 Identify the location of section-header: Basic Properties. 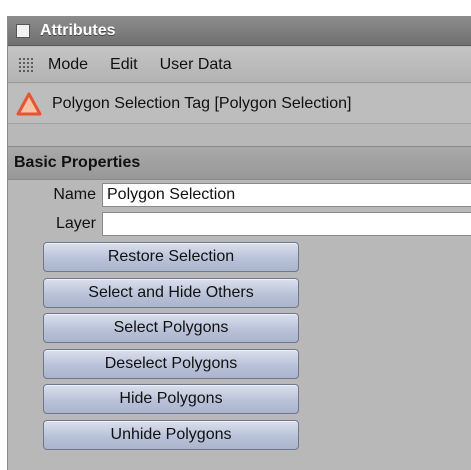
(239, 163).